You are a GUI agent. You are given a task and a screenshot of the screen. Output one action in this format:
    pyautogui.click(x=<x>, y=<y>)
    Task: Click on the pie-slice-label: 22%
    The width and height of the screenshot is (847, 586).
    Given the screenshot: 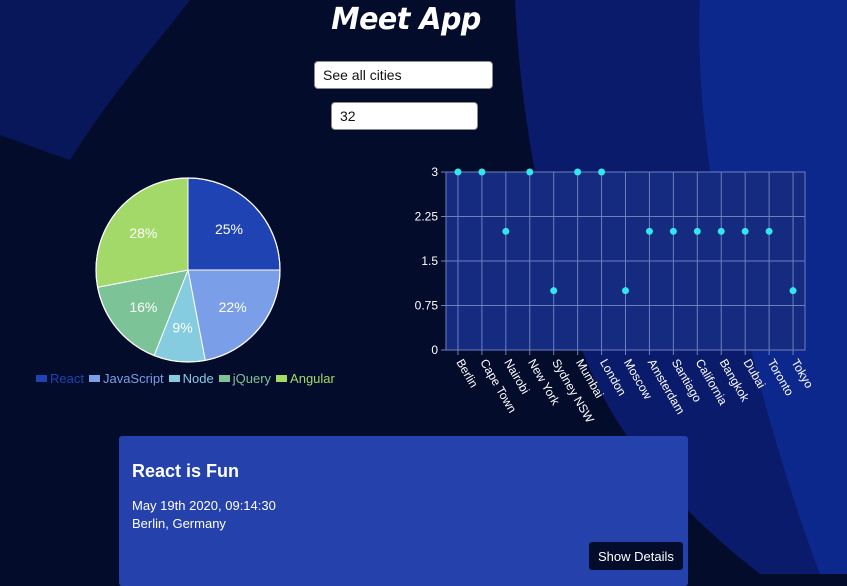 What is the action you would take?
    pyautogui.click(x=233, y=307)
    